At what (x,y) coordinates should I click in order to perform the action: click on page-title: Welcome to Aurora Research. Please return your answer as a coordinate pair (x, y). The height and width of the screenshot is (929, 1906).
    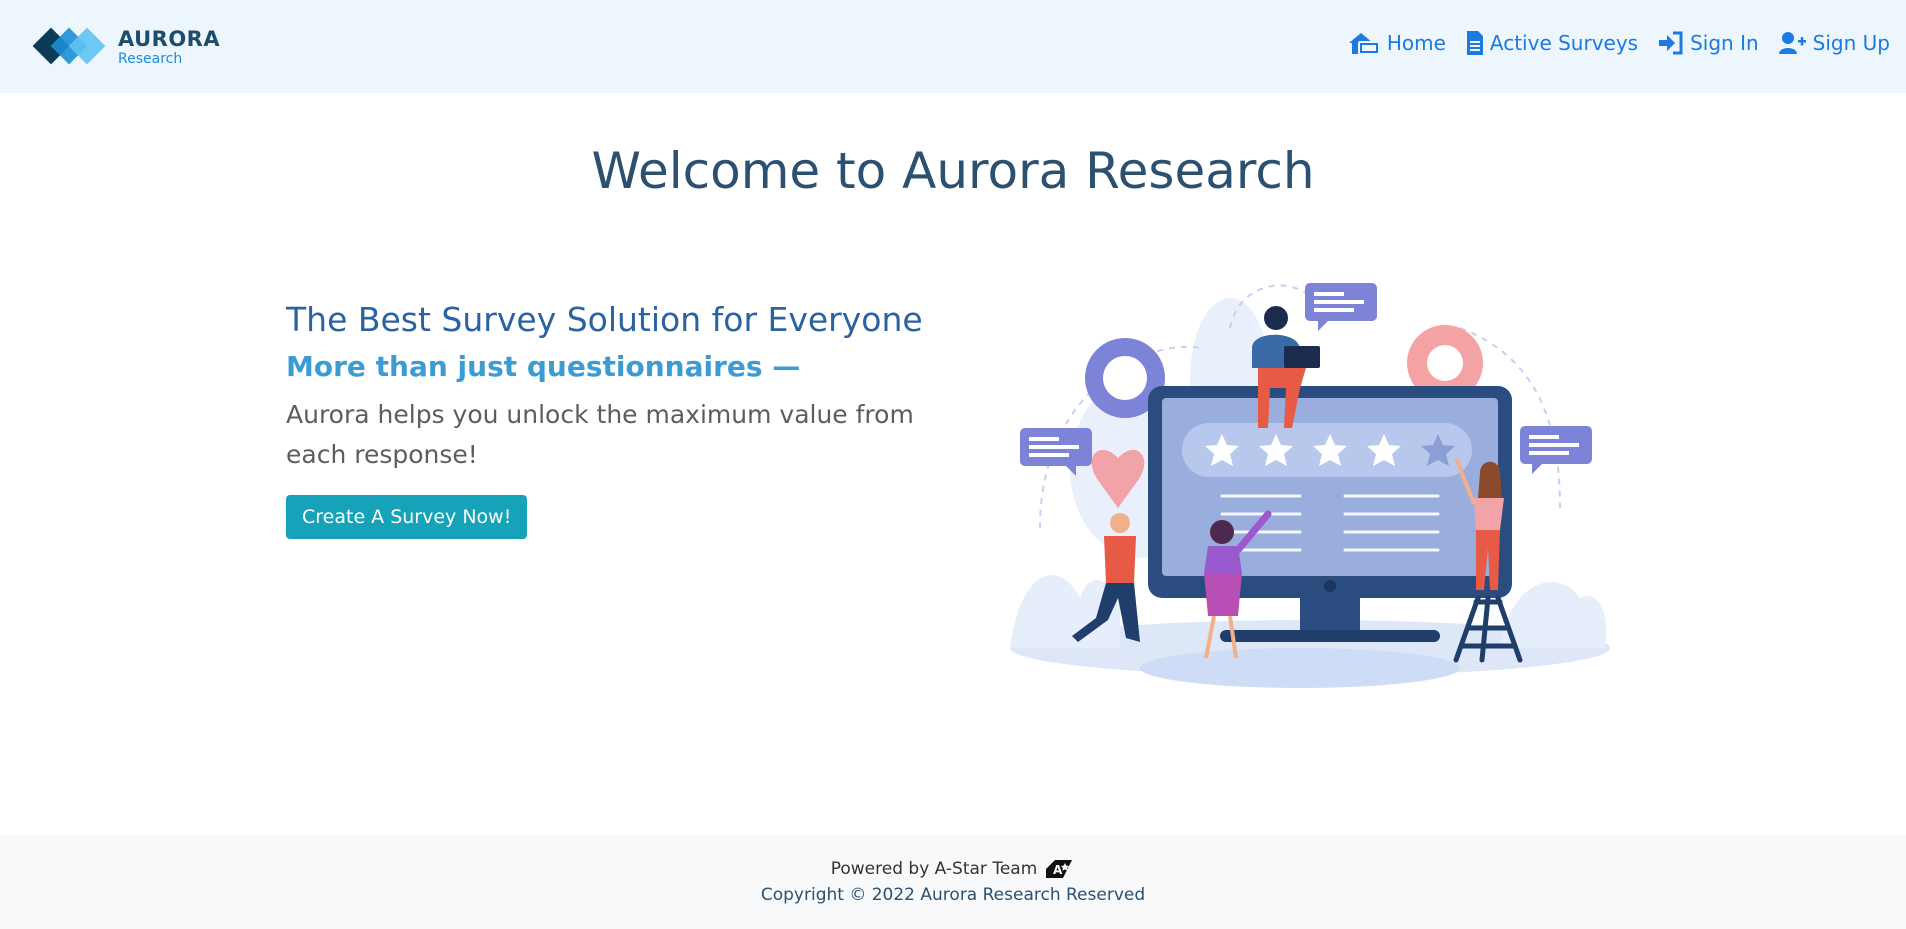
    Looking at the image, I should click on (953, 171).